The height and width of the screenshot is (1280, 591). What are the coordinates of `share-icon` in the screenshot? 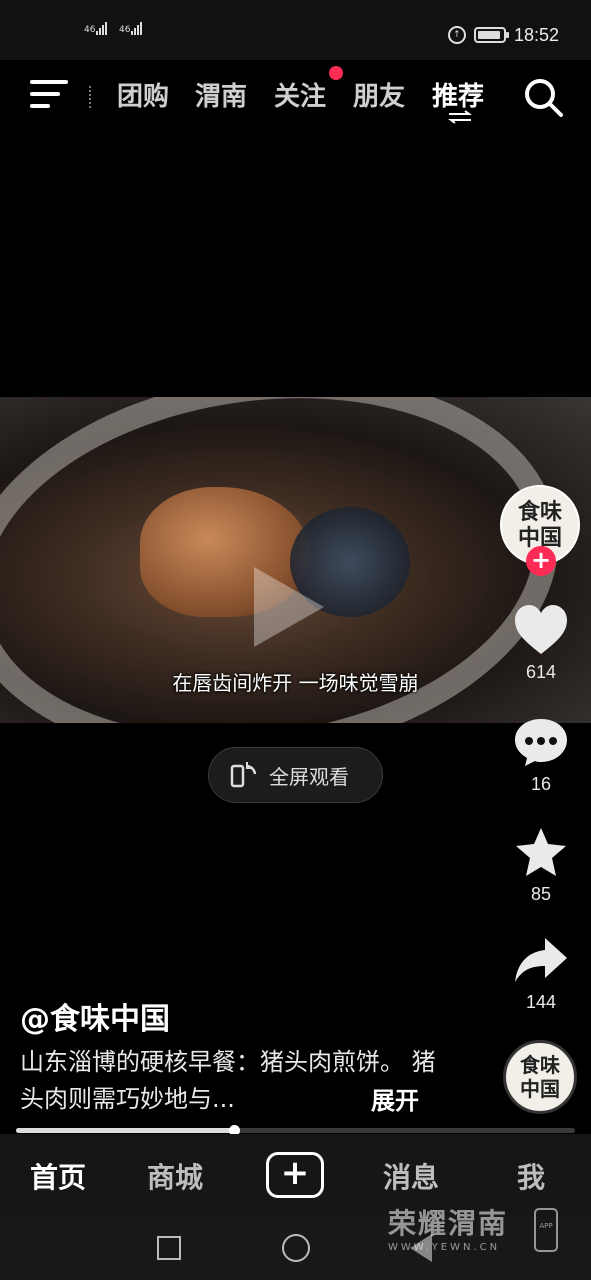 It's located at (541, 960).